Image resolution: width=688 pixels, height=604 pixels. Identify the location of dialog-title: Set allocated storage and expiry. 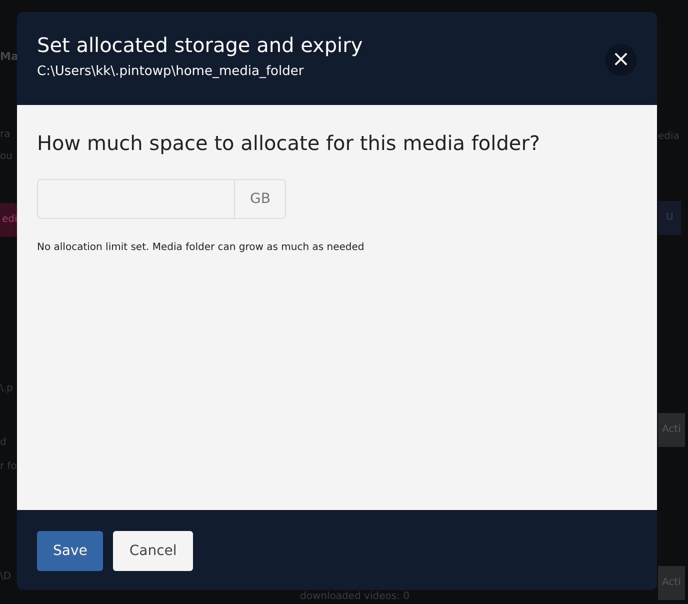
(200, 45).